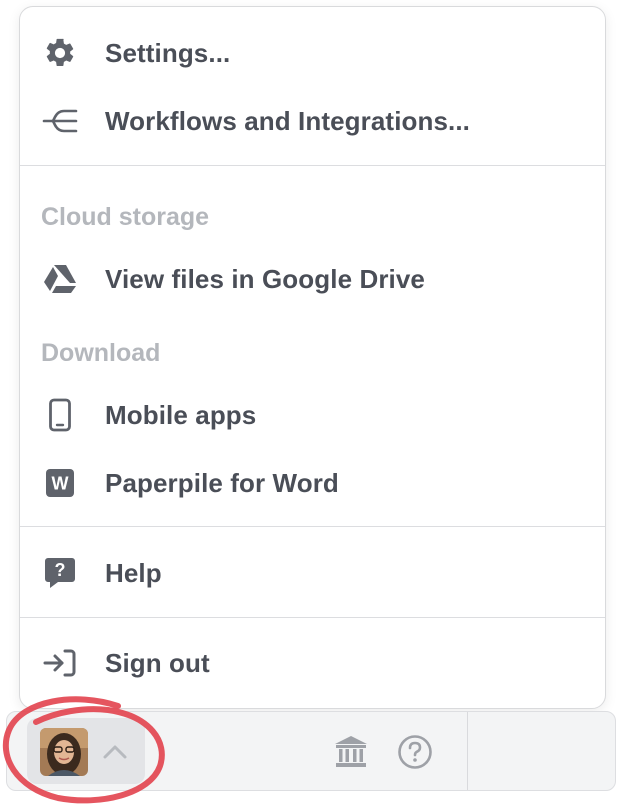 Image resolution: width=620 pixels, height=808 pixels. I want to click on help-chat-icon: ?, so click(60, 573).